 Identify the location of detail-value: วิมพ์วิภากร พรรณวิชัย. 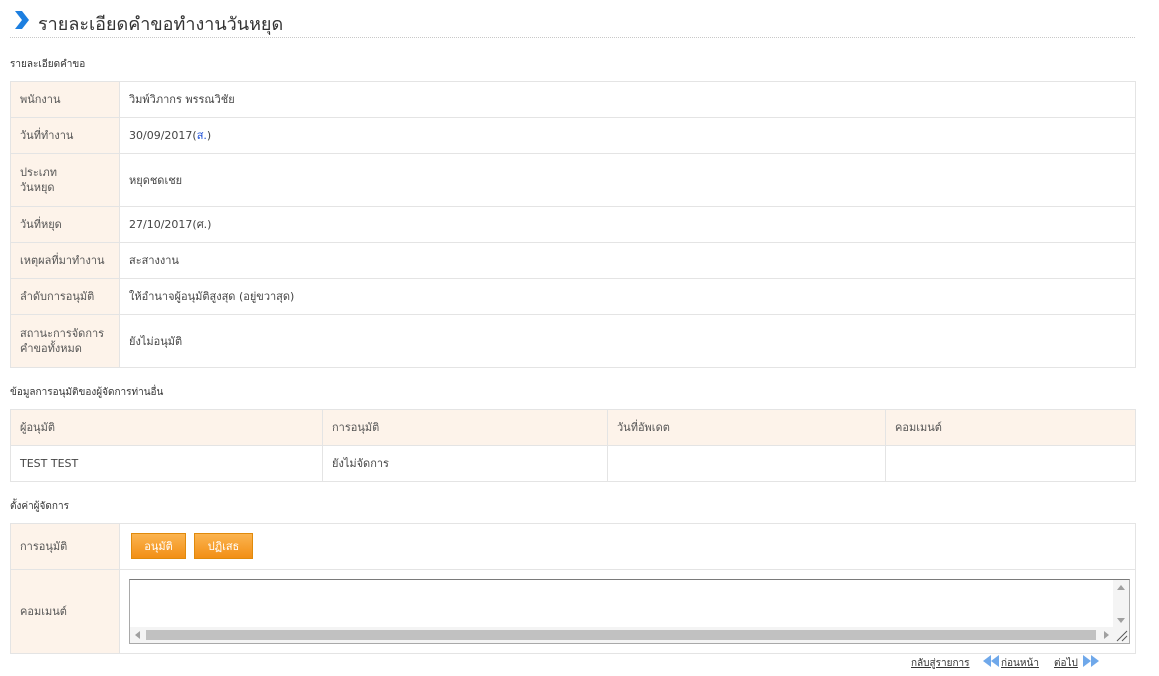
(627, 99).